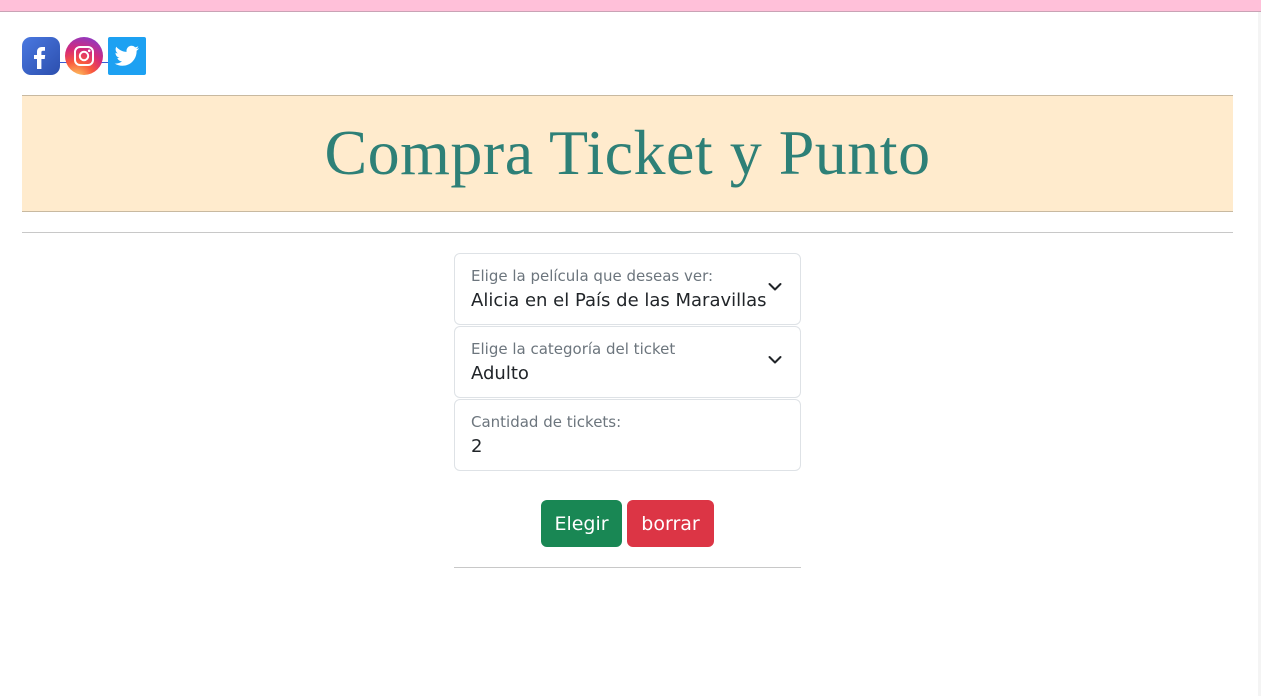 The image size is (1261, 696). What do you see at coordinates (627, 567) in the screenshot?
I see `form-divider` at bounding box center [627, 567].